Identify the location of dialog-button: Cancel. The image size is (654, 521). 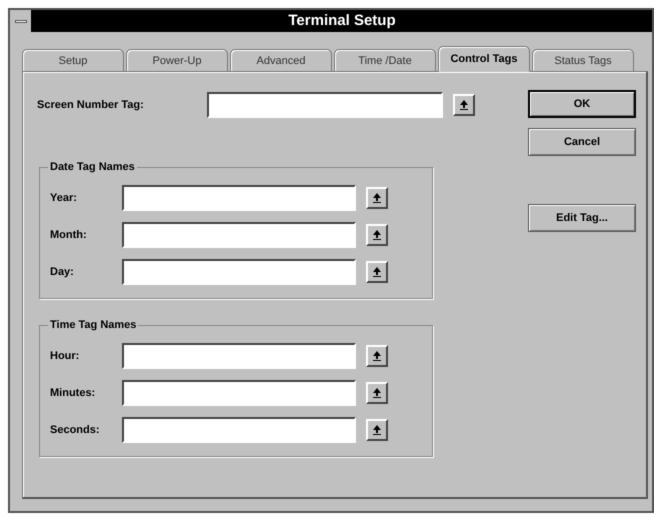
(582, 142).